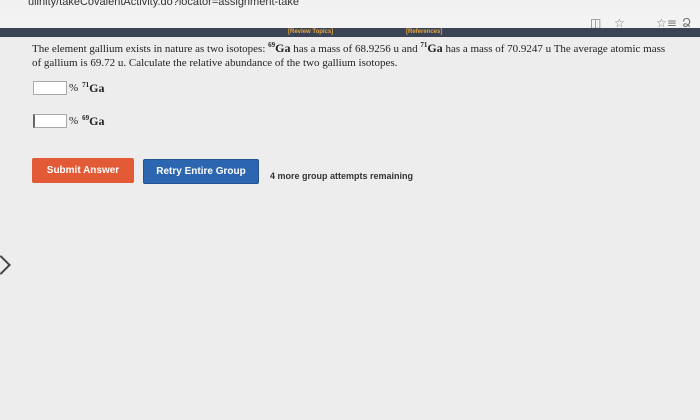 The width and height of the screenshot is (700, 420). What do you see at coordinates (350, 32) in the screenshot?
I see `header-bar` at bounding box center [350, 32].